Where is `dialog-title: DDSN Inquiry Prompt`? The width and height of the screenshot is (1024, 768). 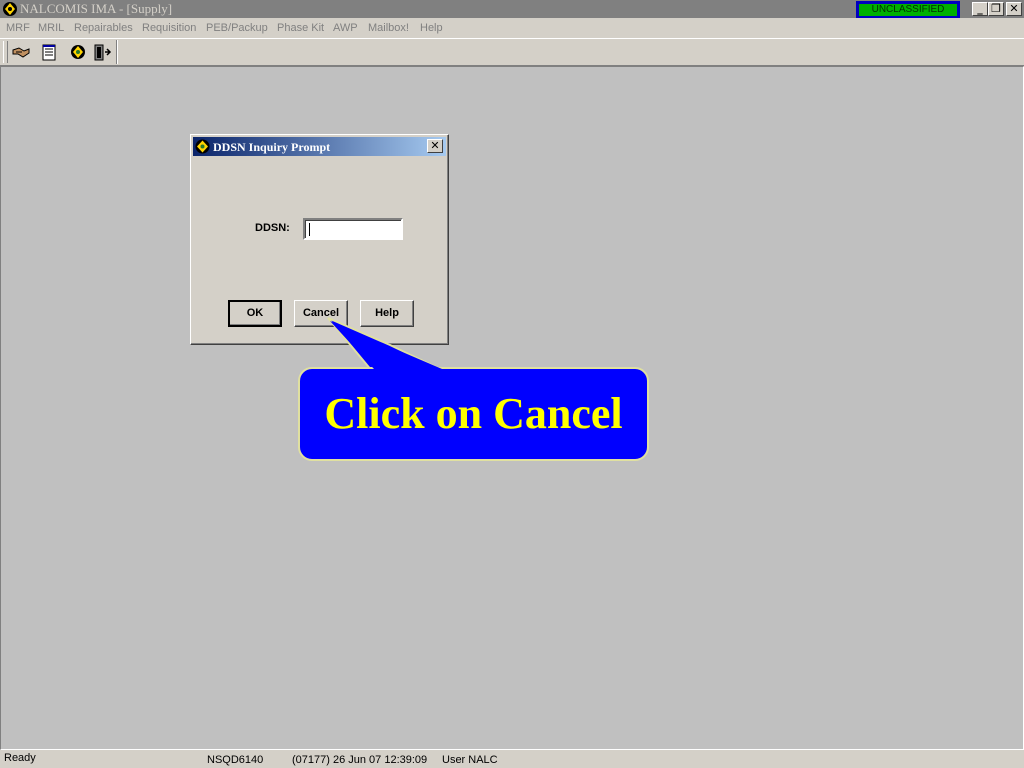
dialog-title: DDSN Inquiry Prompt is located at coordinates (272, 147).